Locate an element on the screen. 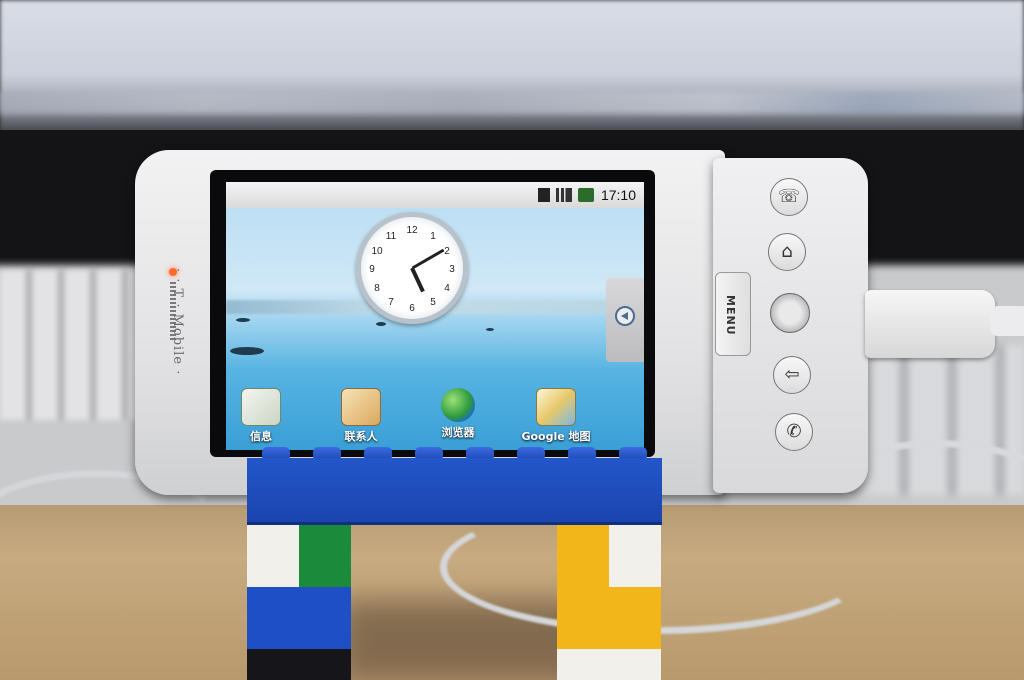 This screenshot has height=680, width=1024. call-button: ☏ is located at coordinates (789, 197).